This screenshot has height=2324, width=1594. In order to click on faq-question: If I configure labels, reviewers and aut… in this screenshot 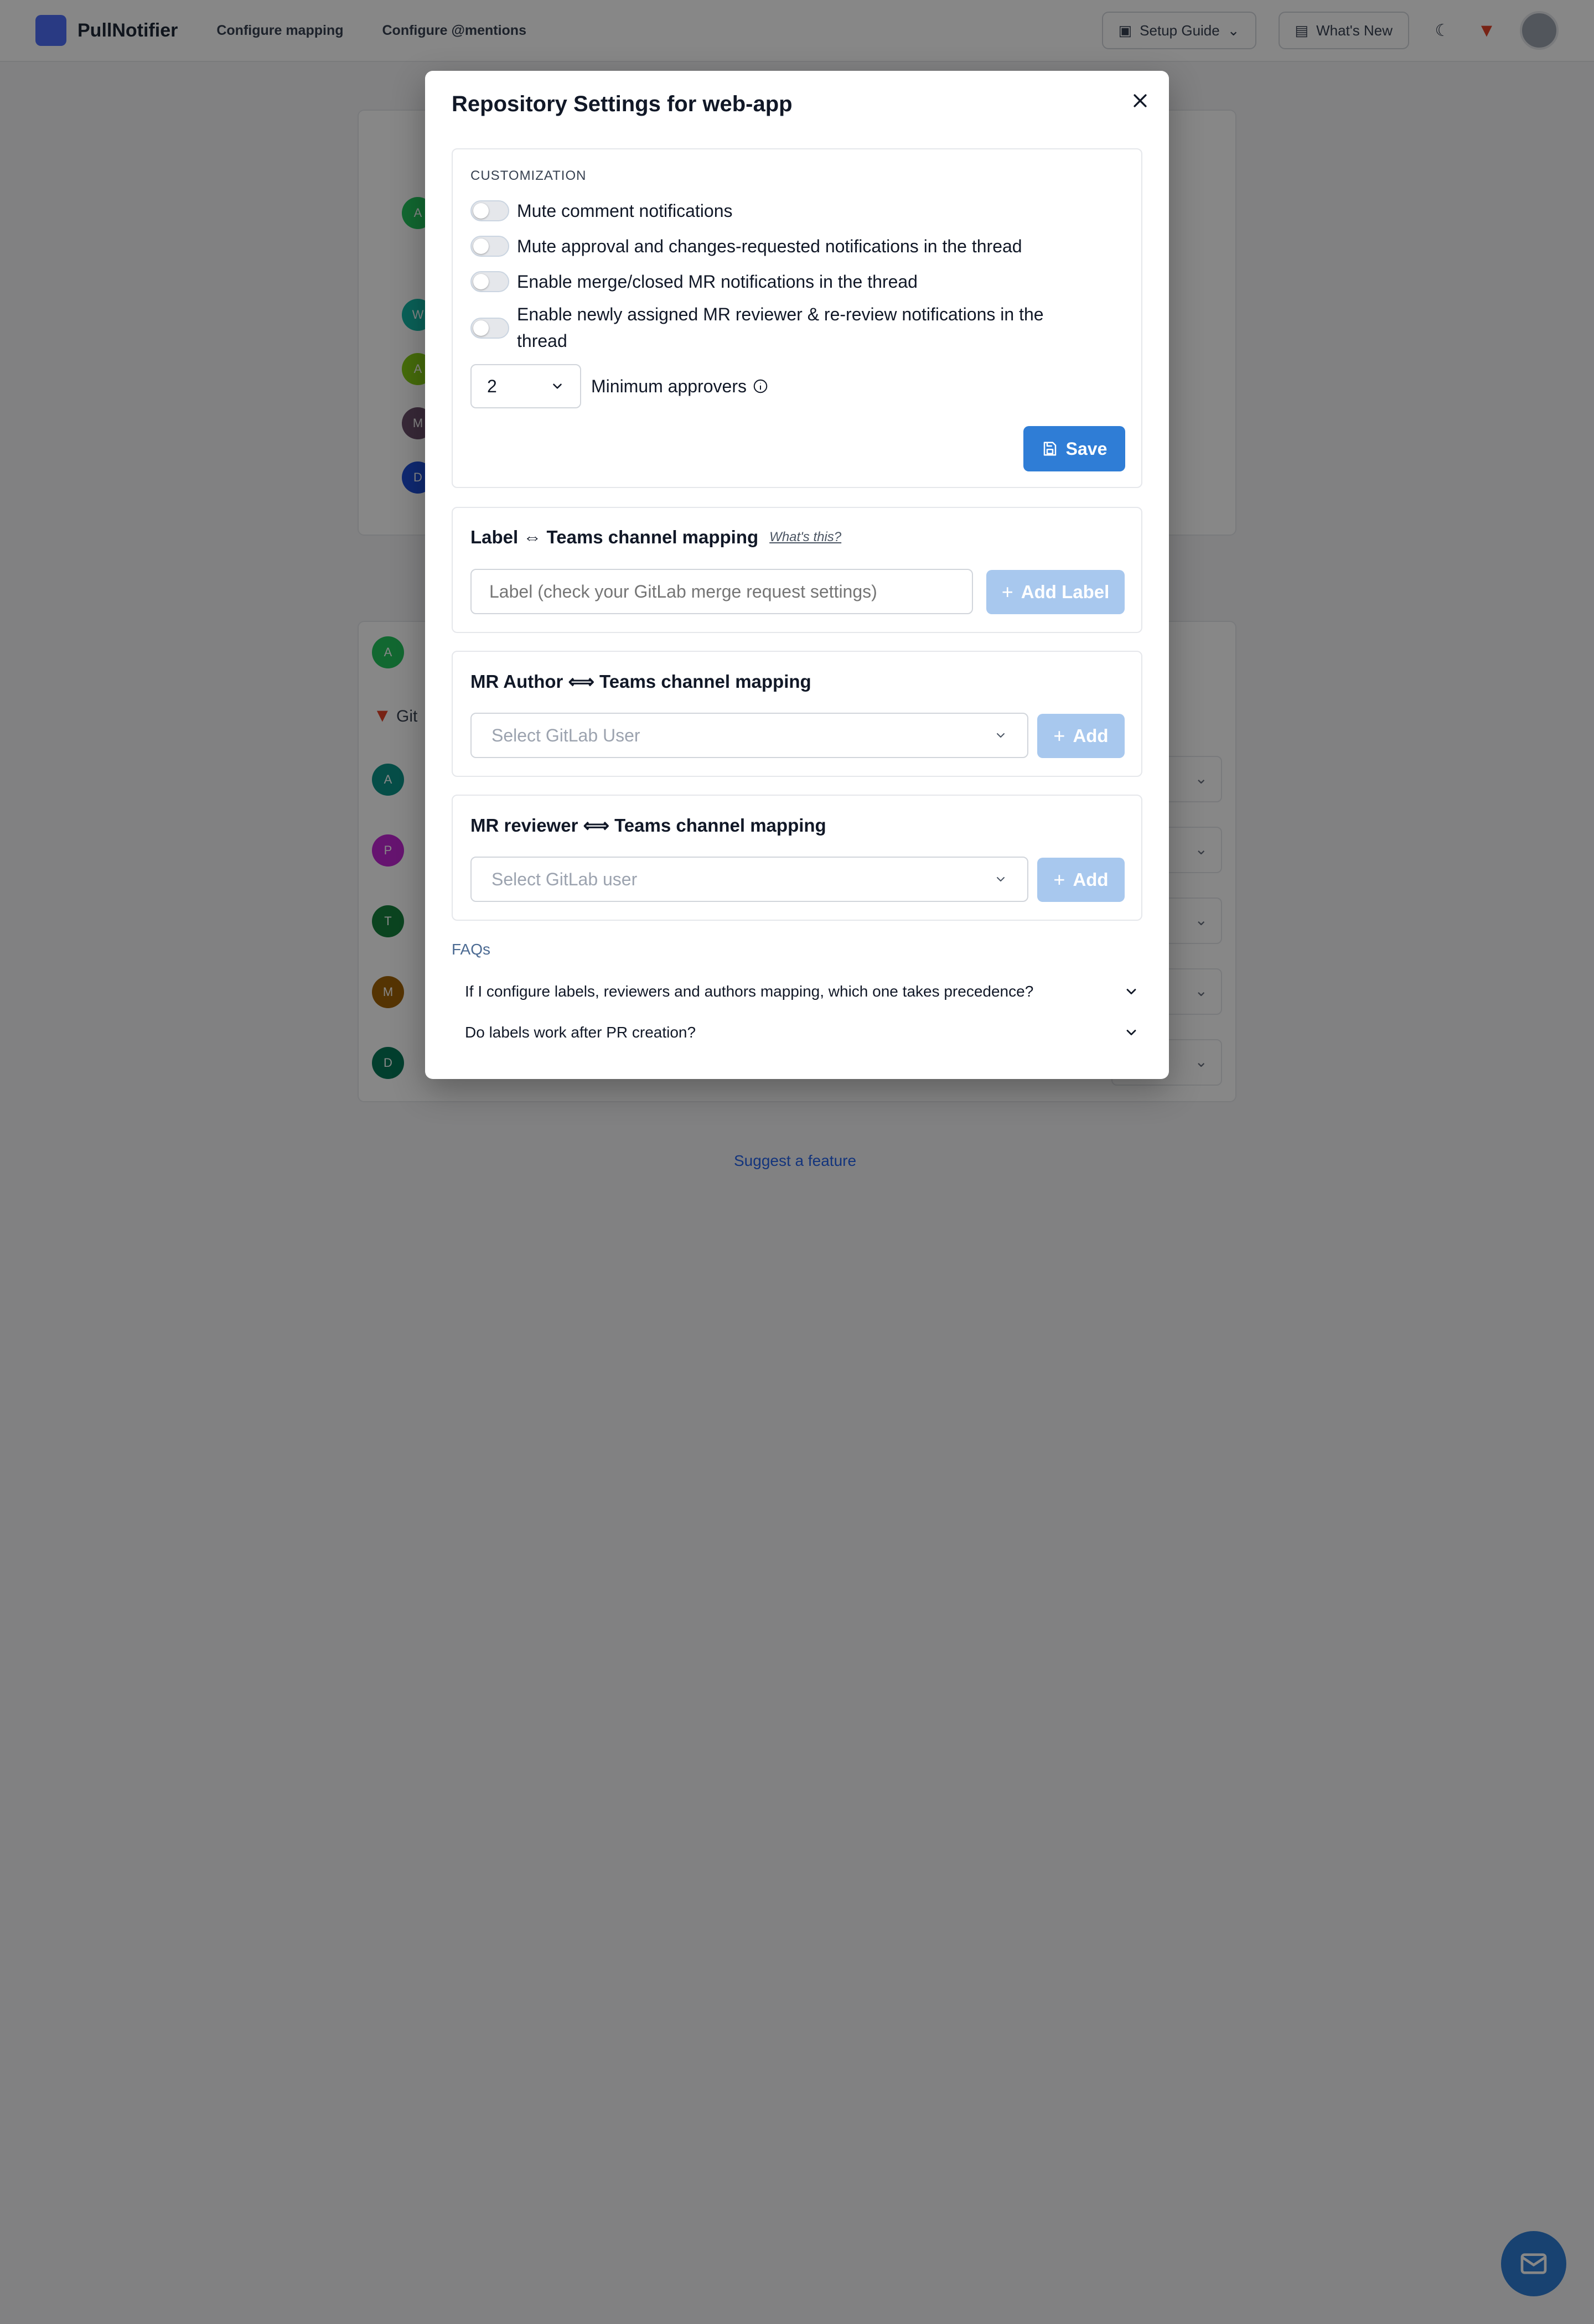, I will do `click(750, 991)`.